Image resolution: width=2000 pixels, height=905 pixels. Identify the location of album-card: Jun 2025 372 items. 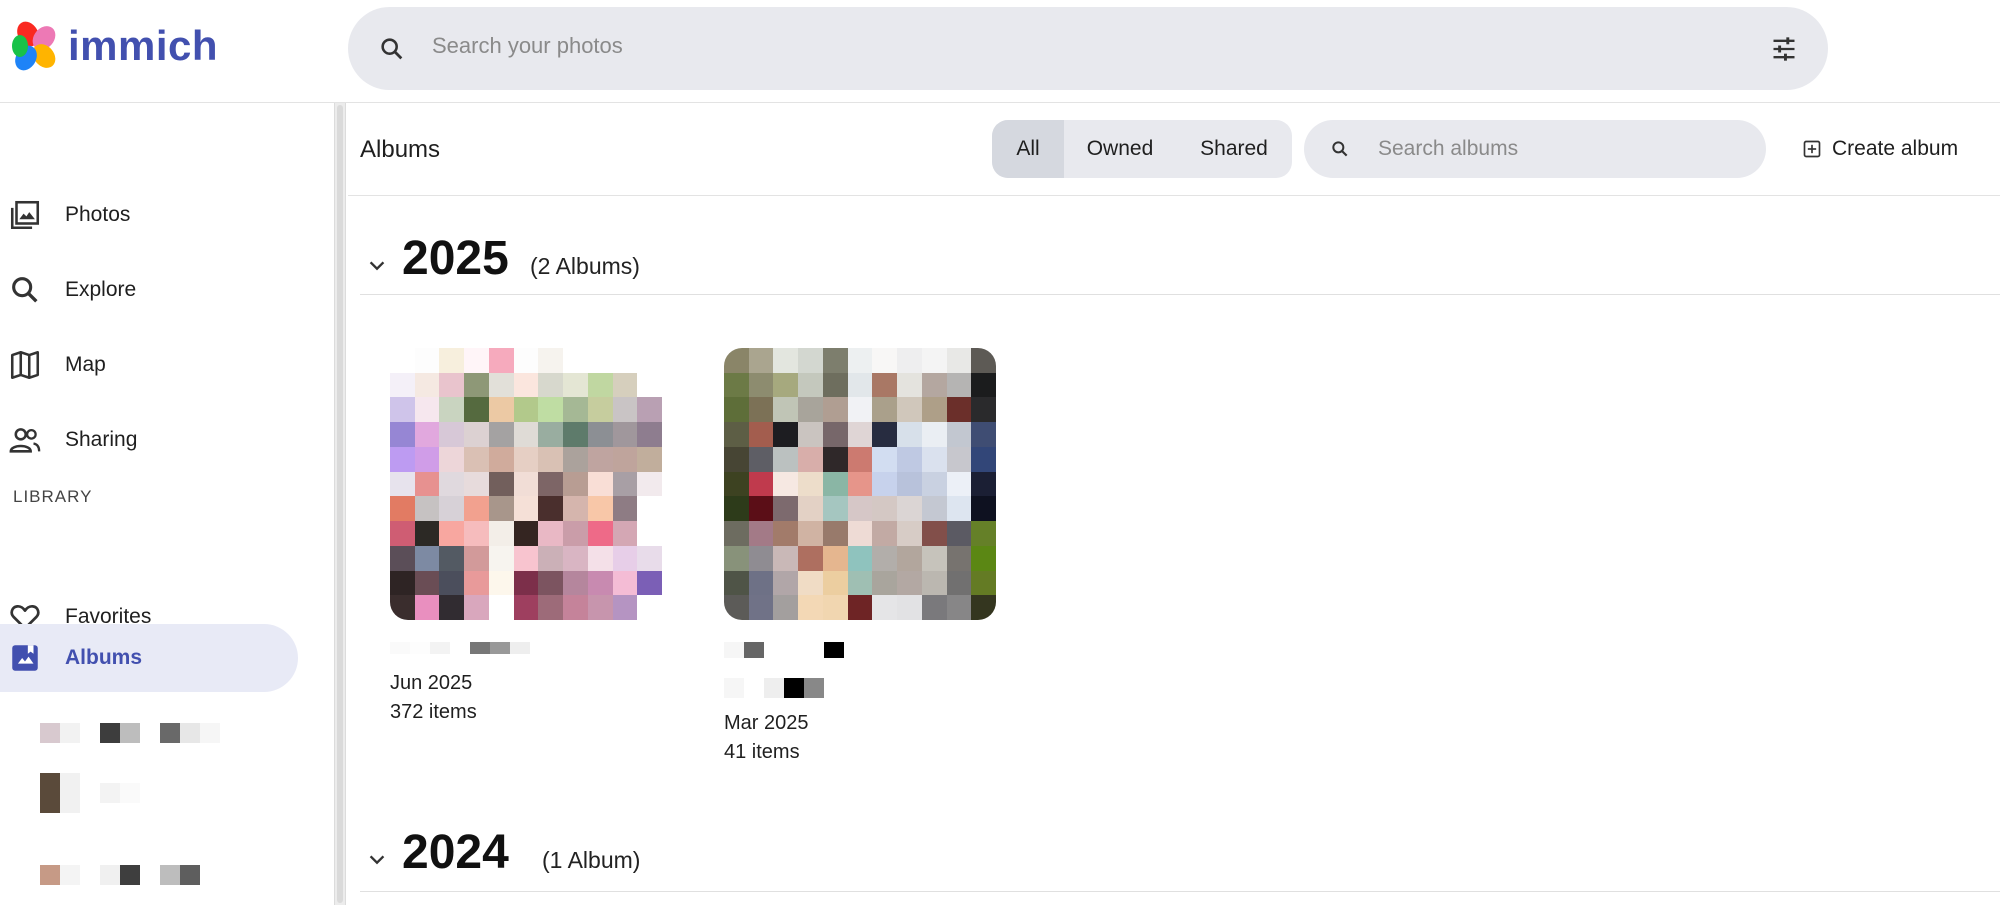
(526, 536).